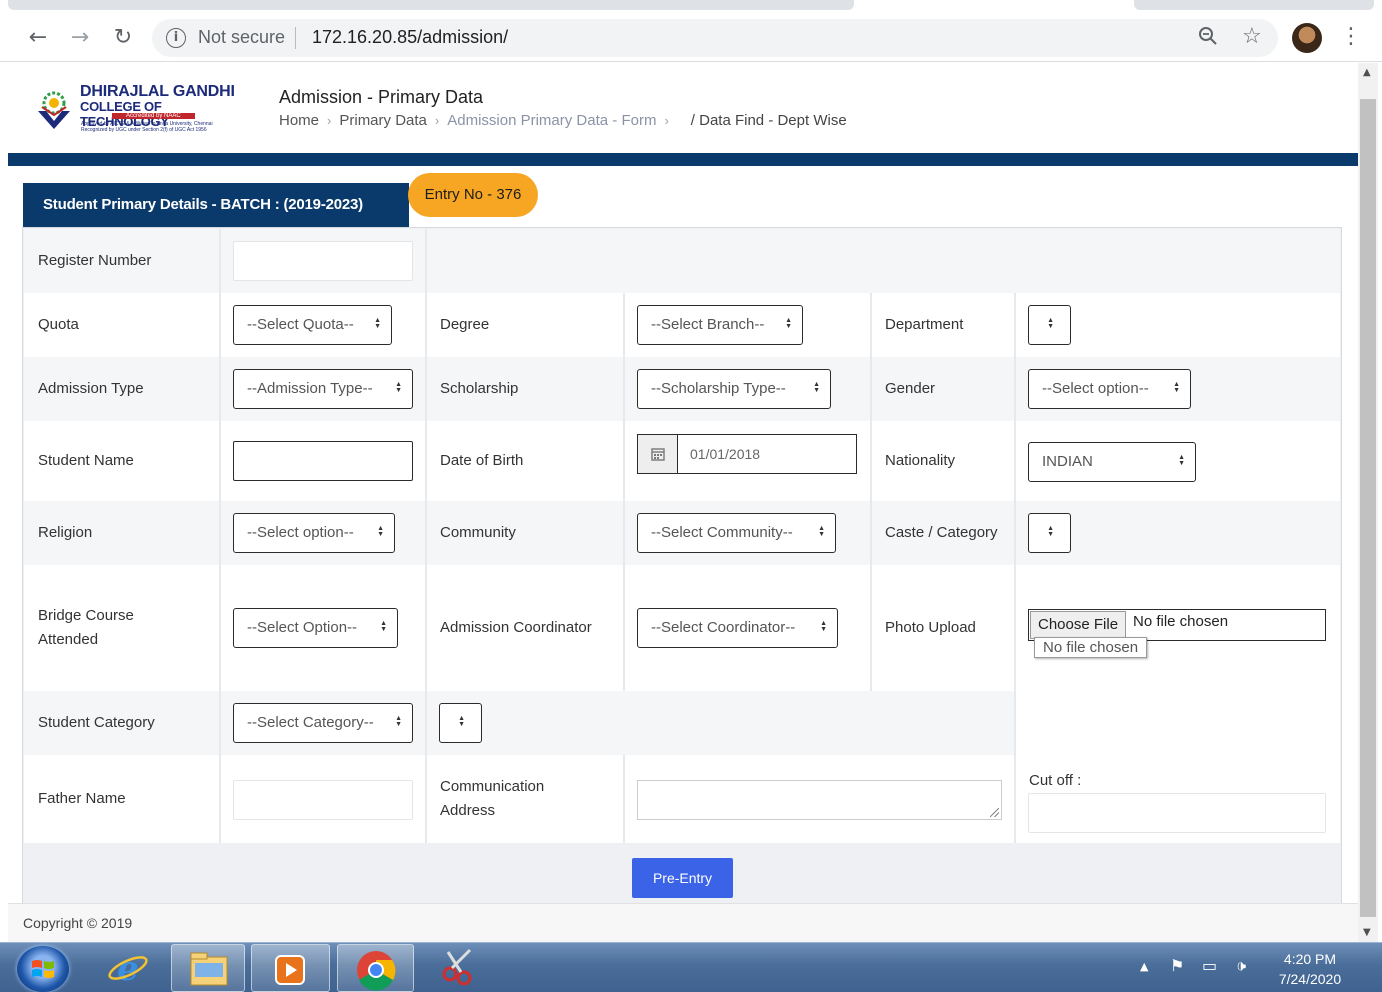  What do you see at coordinates (1307, 38) in the screenshot?
I see `profile-avatar` at bounding box center [1307, 38].